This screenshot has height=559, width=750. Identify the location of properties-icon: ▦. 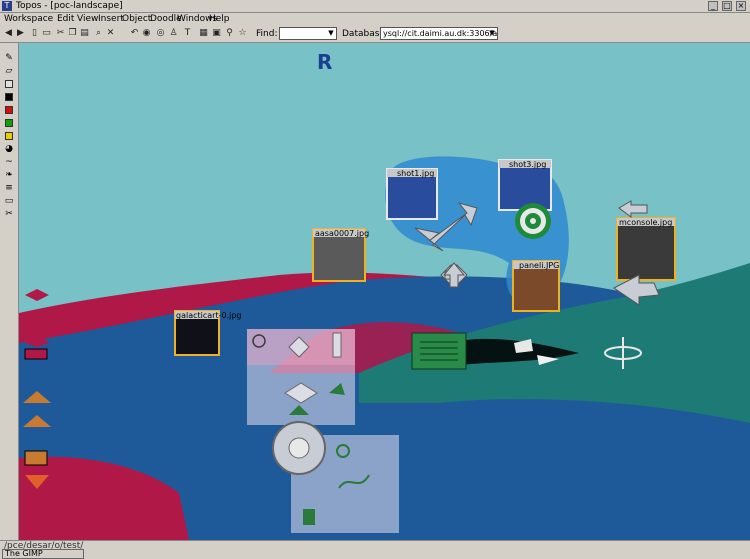
(203, 33).